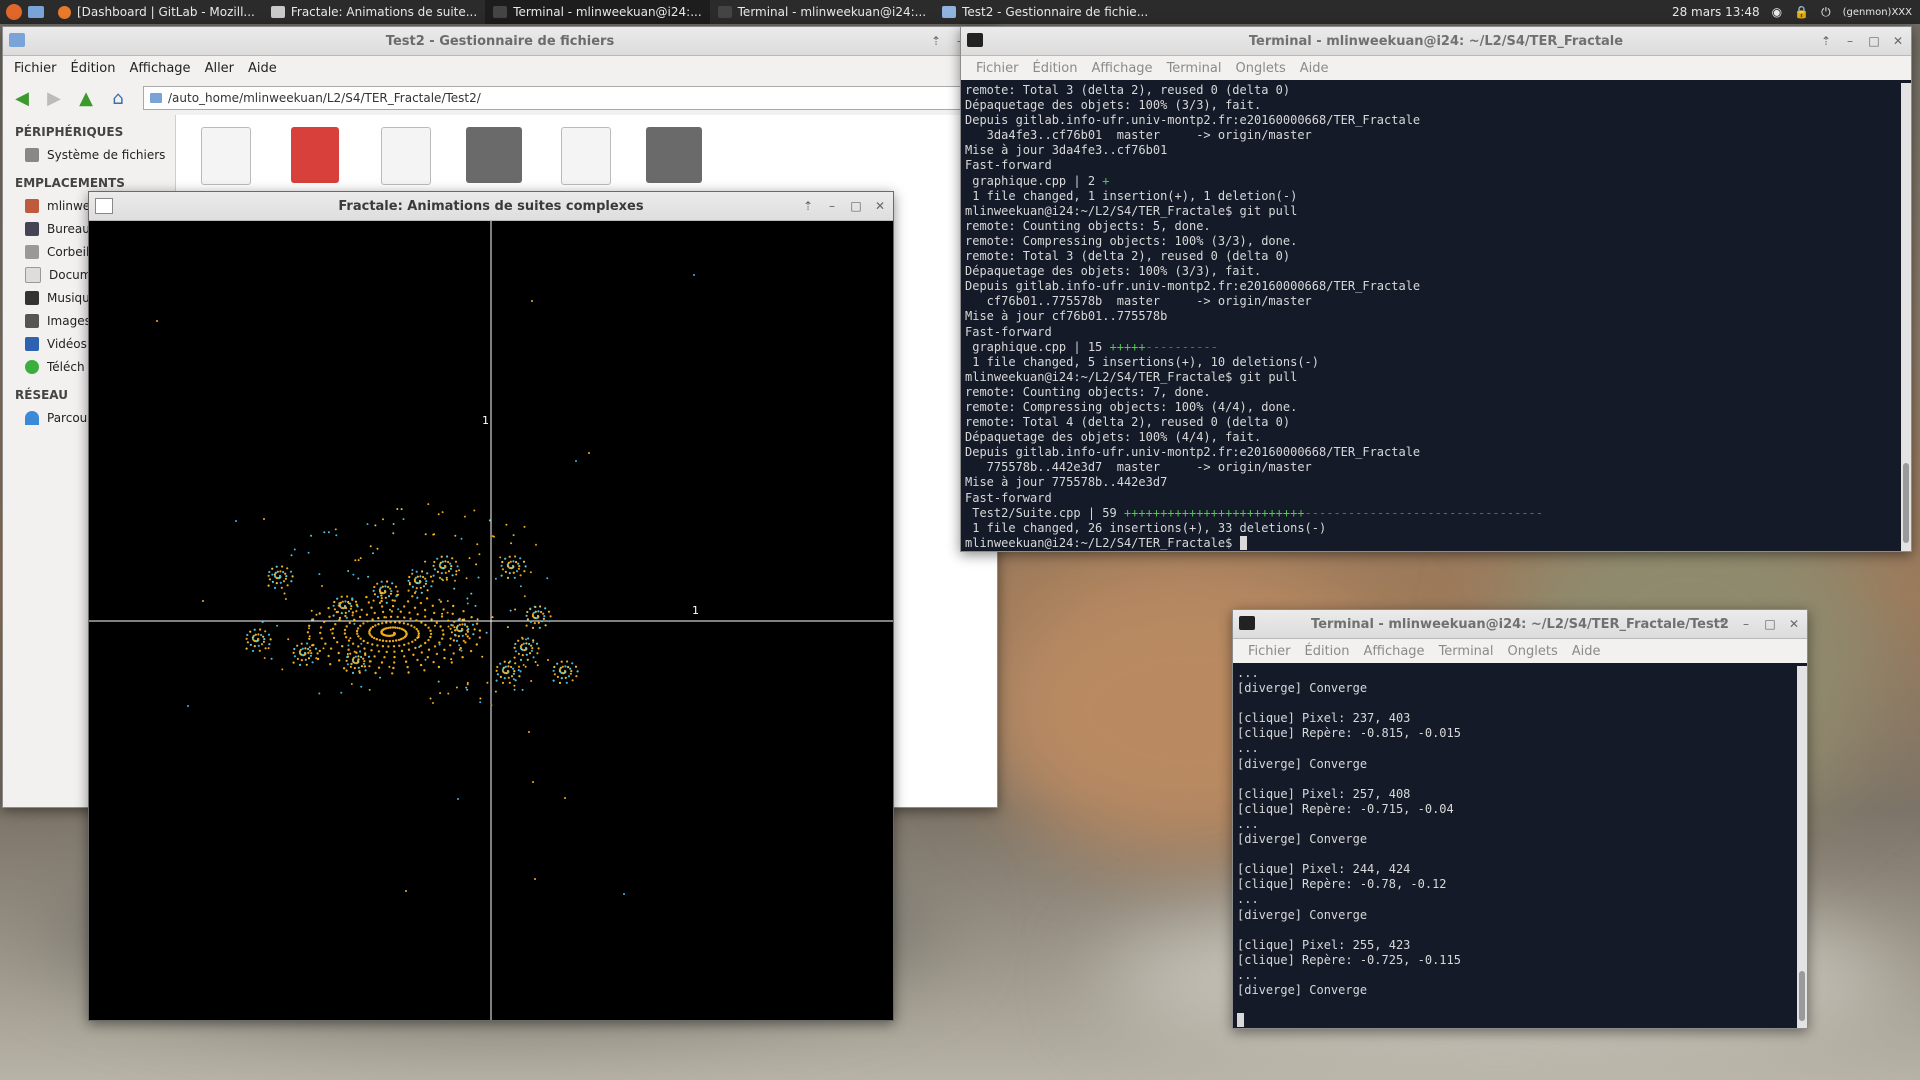 This screenshot has width=1920, height=1080. Describe the element at coordinates (89, 154) in the screenshot. I see `sidebar-item-filesystem: Système de fichiers` at that location.